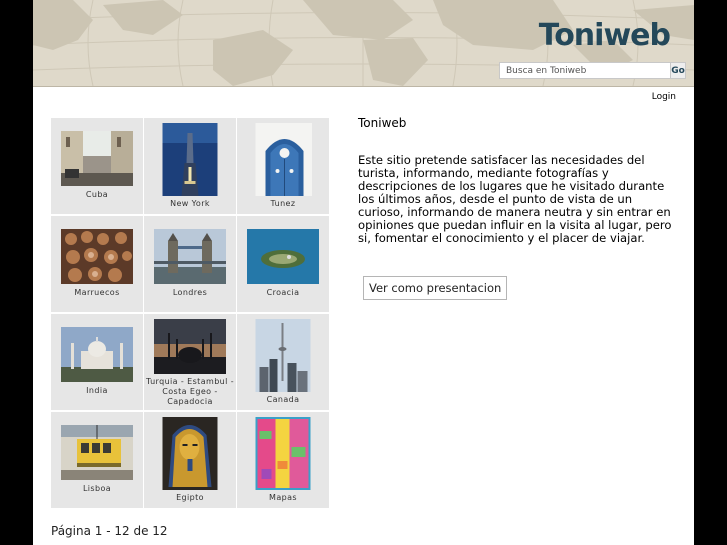  I want to click on gallery-item-india: India, so click(97, 363).